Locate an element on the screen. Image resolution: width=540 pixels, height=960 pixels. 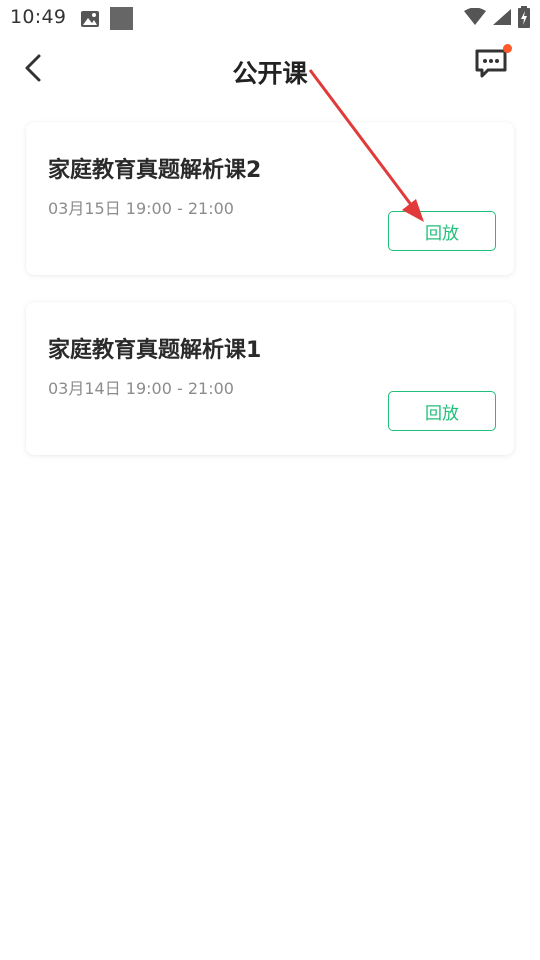
course-title: 家庭教育真题解析课1 is located at coordinates (155, 350).